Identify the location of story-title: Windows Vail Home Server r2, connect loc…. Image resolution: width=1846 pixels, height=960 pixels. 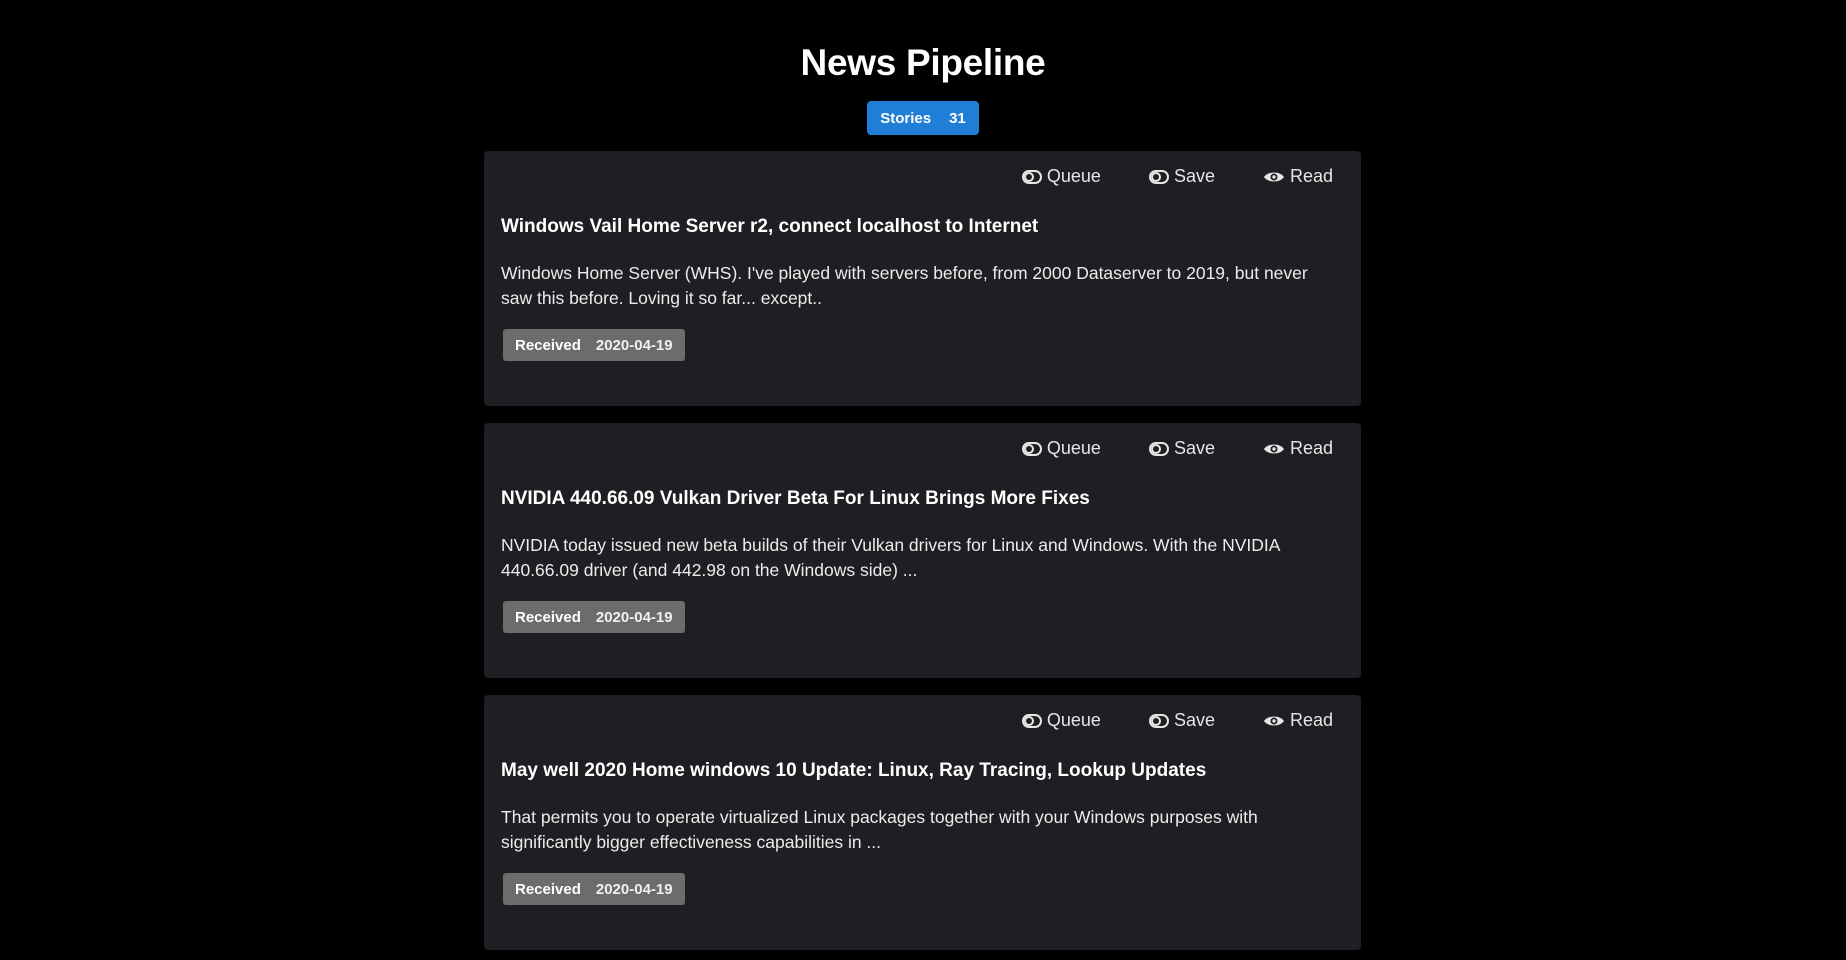
(769, 227).